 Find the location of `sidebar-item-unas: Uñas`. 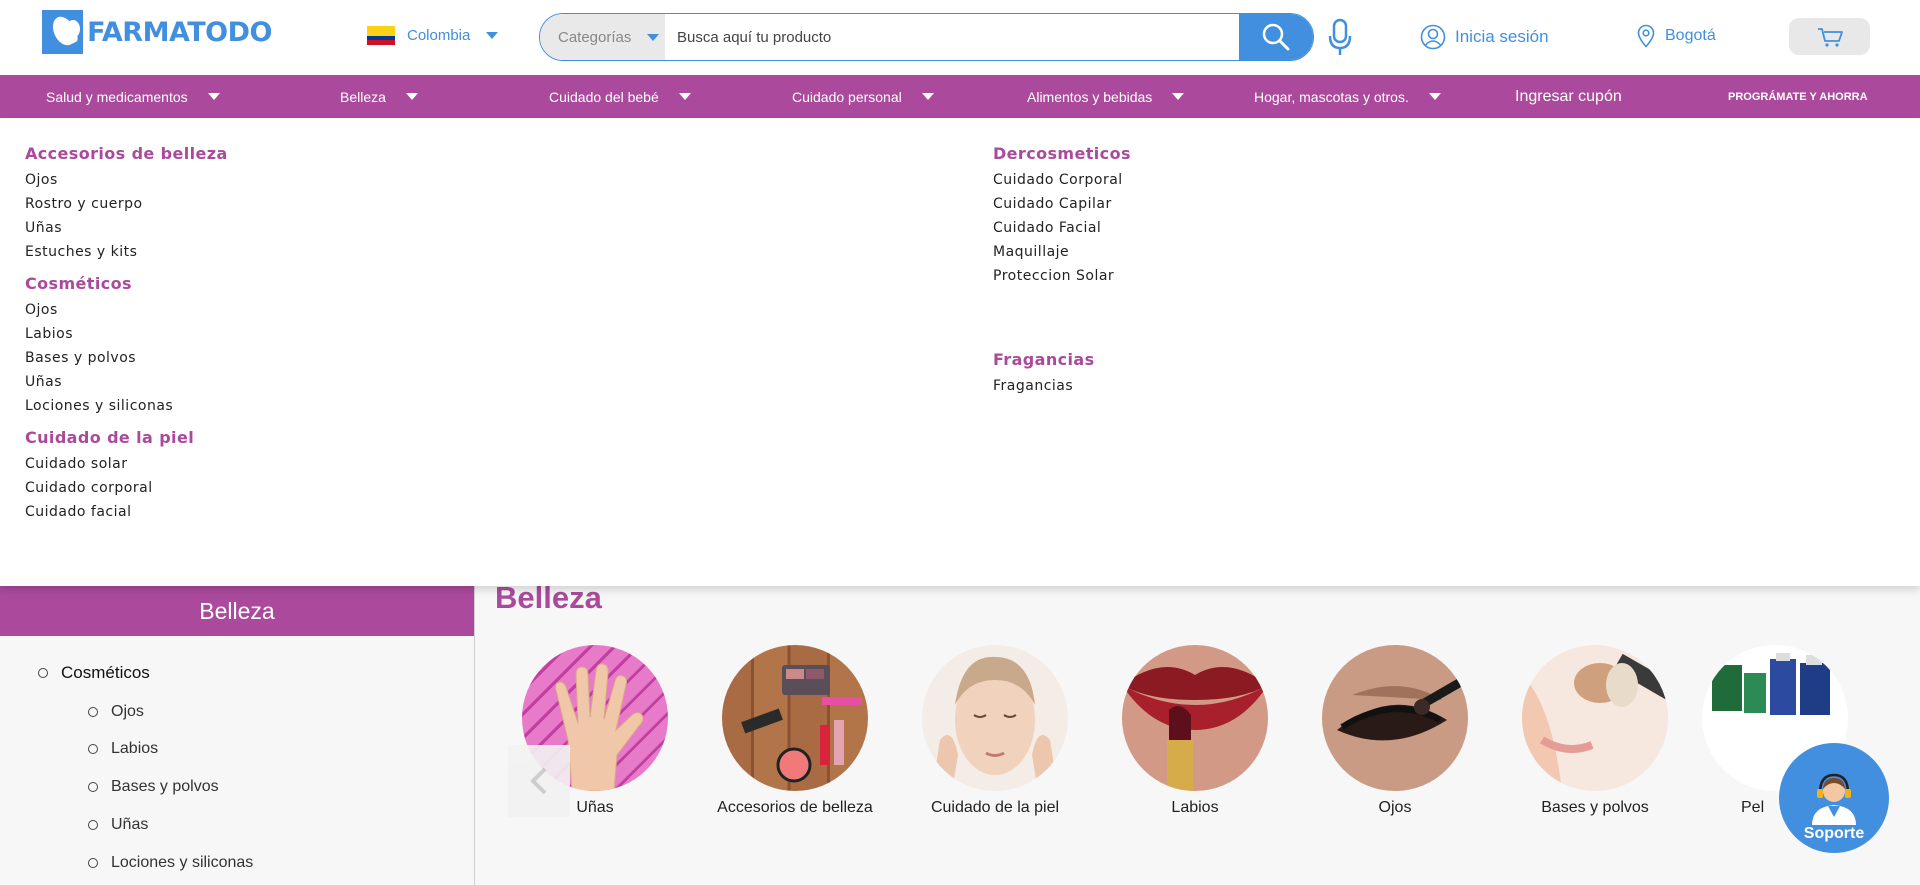

sidebar-item-unas: Uñas is located at coordinates (118, 825).